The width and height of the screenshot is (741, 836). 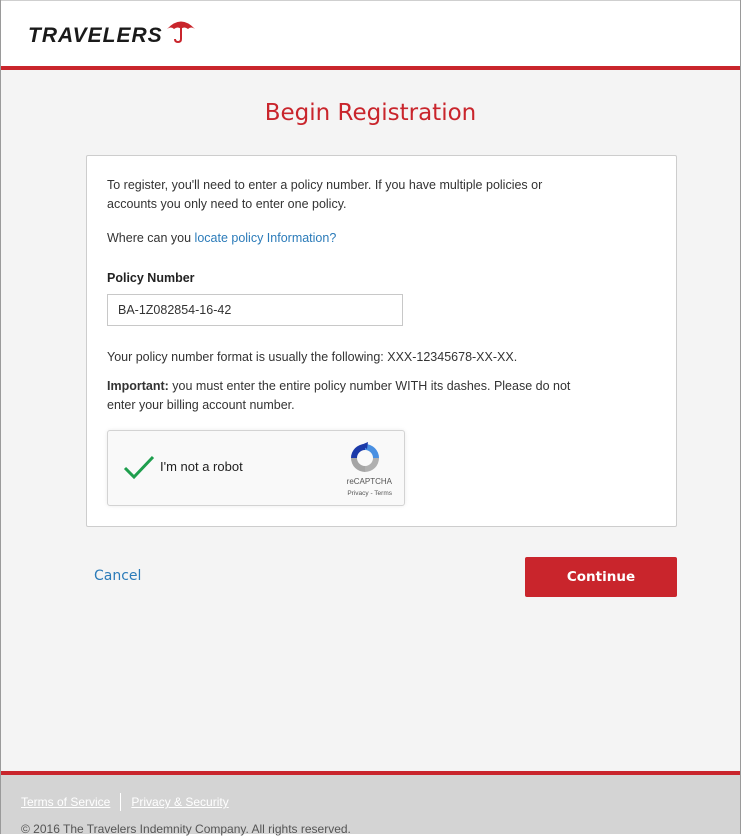 What do you see at coordinates (370, 773) in the screenshot?
I see `footer-divider` at bounding box center [370, 773].